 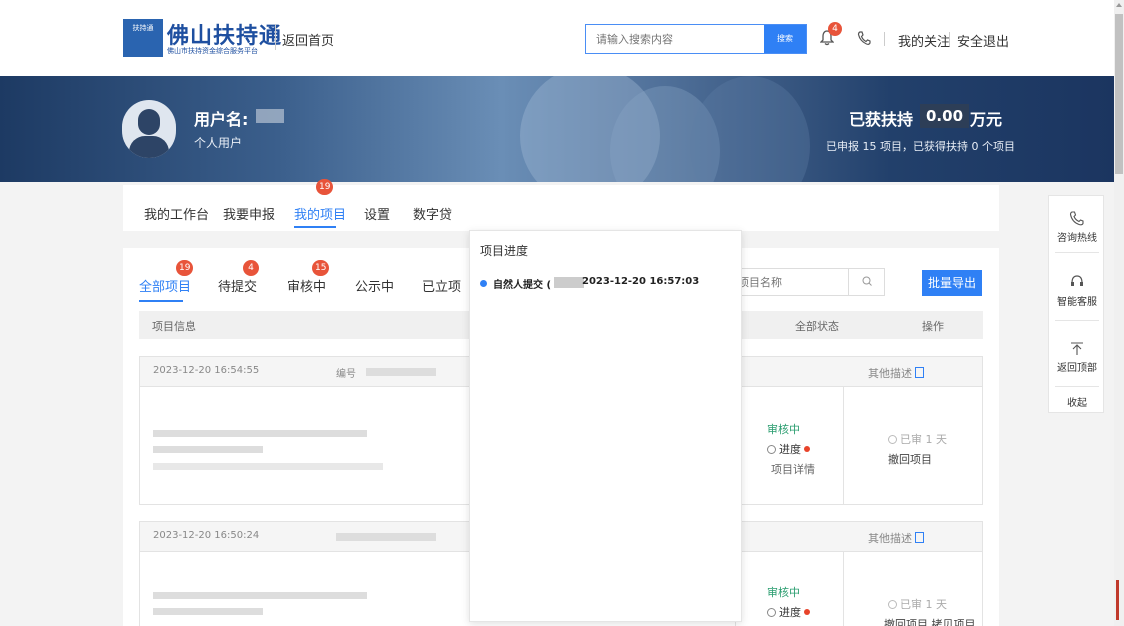 What do you see at coordinates (924, 40) in the screenshot?
I see `my-follow-link: 我的关注` at bounding box center [924, 40].